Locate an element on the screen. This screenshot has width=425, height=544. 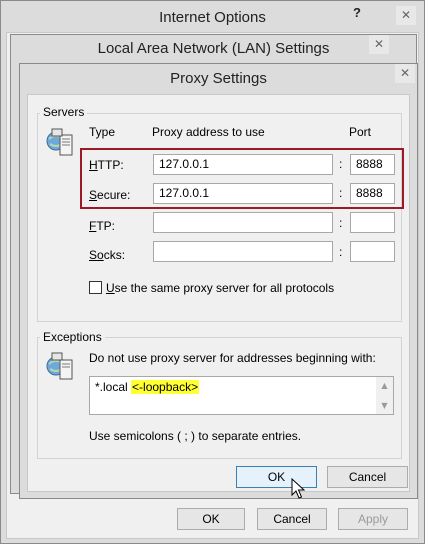
exceptions-scrollbar: ▲ ▼ is located at coordinates (384, 395).